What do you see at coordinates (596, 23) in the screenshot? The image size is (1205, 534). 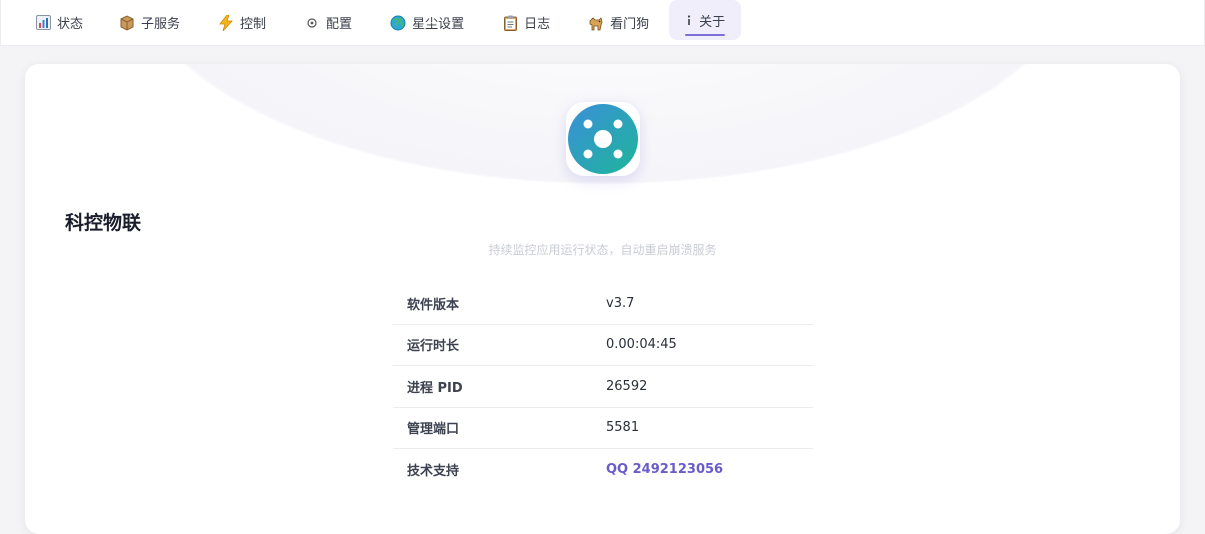 I see `dog-icon` at bounding box center [596, 23].